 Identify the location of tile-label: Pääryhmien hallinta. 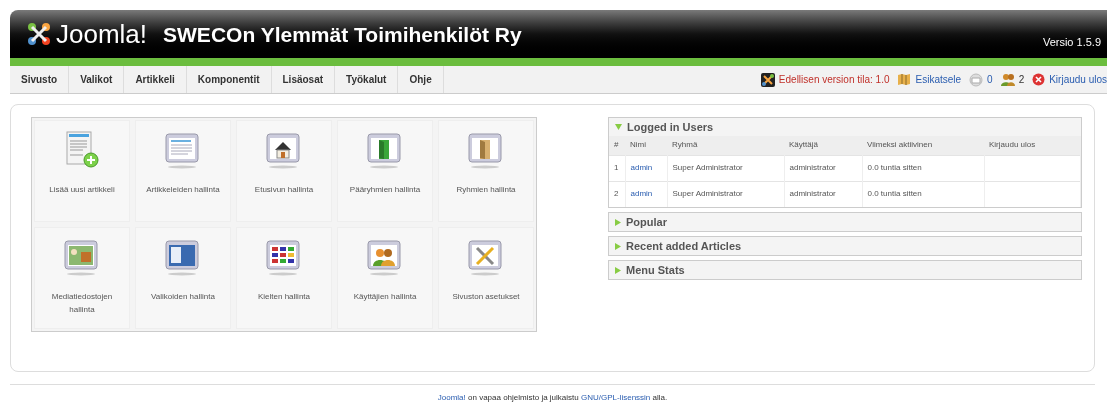
(385, 190).